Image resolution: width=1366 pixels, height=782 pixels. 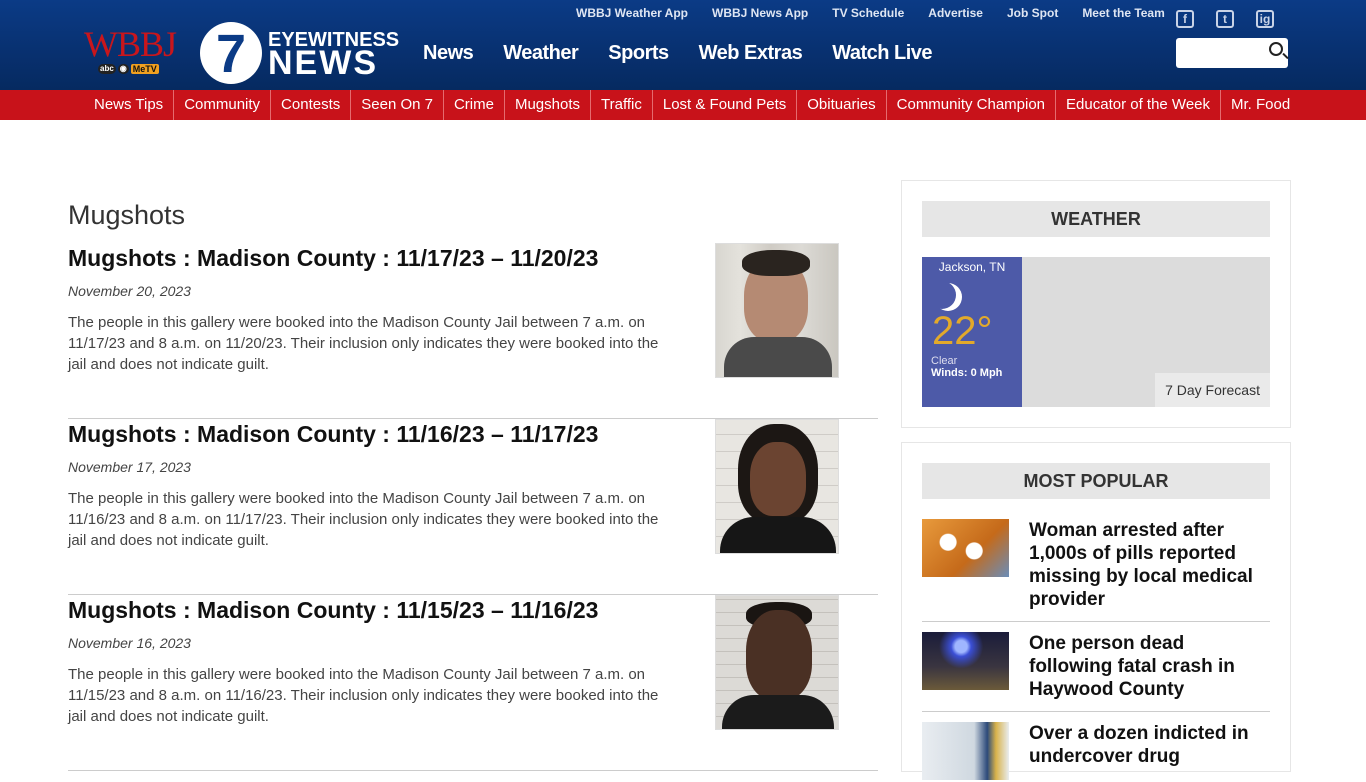 I want to click on weather-widget-title: WEATHER, so click(x=1096, y=219).